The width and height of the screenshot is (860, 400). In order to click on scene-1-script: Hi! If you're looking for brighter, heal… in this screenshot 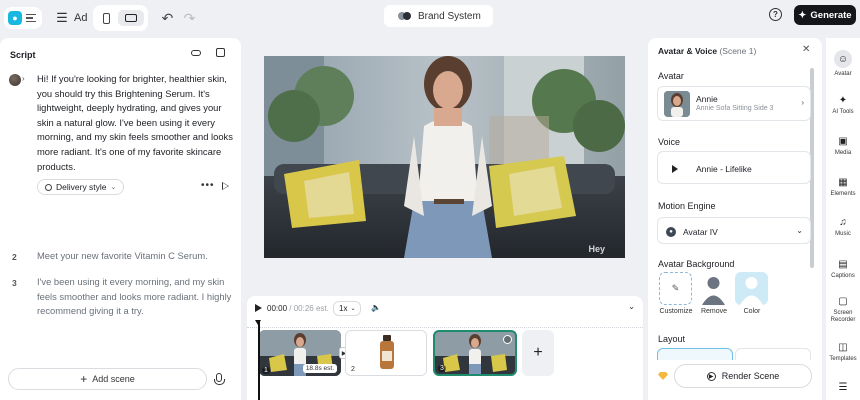, I will do `click(136, 123)`.